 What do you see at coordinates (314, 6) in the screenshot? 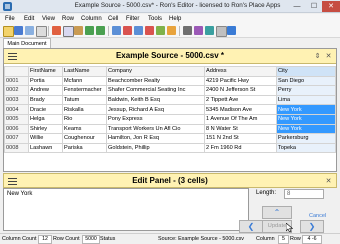
I see `maximize-button: ☐` at bounding box center [314, 6].